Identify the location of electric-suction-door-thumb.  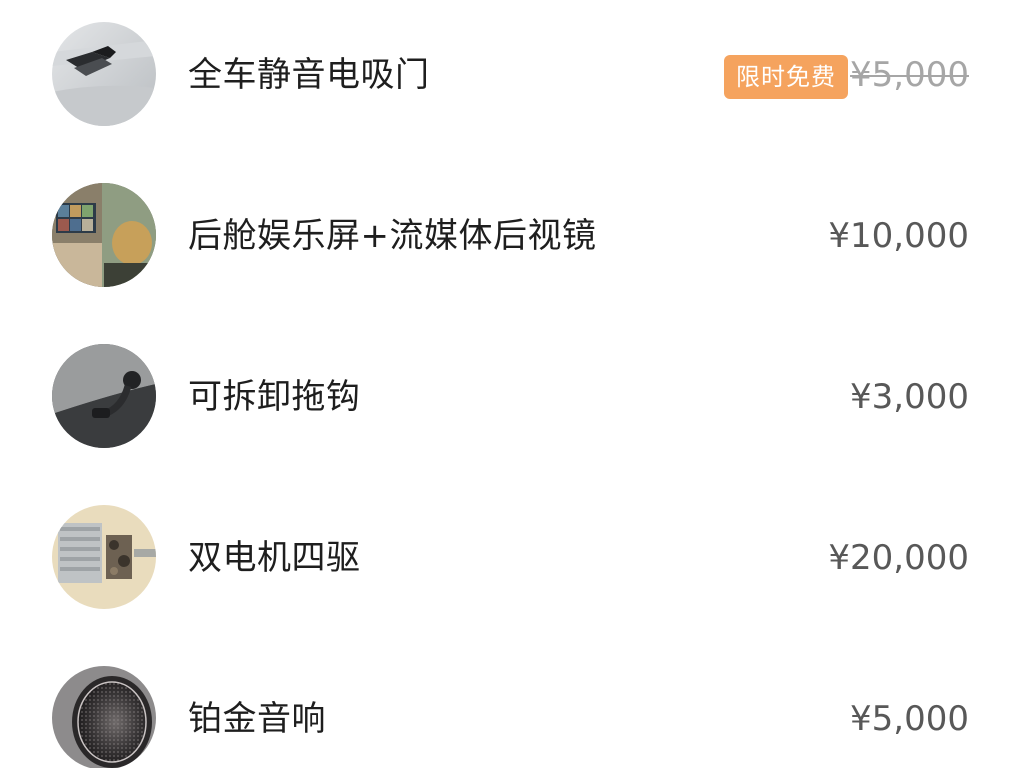
(104, 74).